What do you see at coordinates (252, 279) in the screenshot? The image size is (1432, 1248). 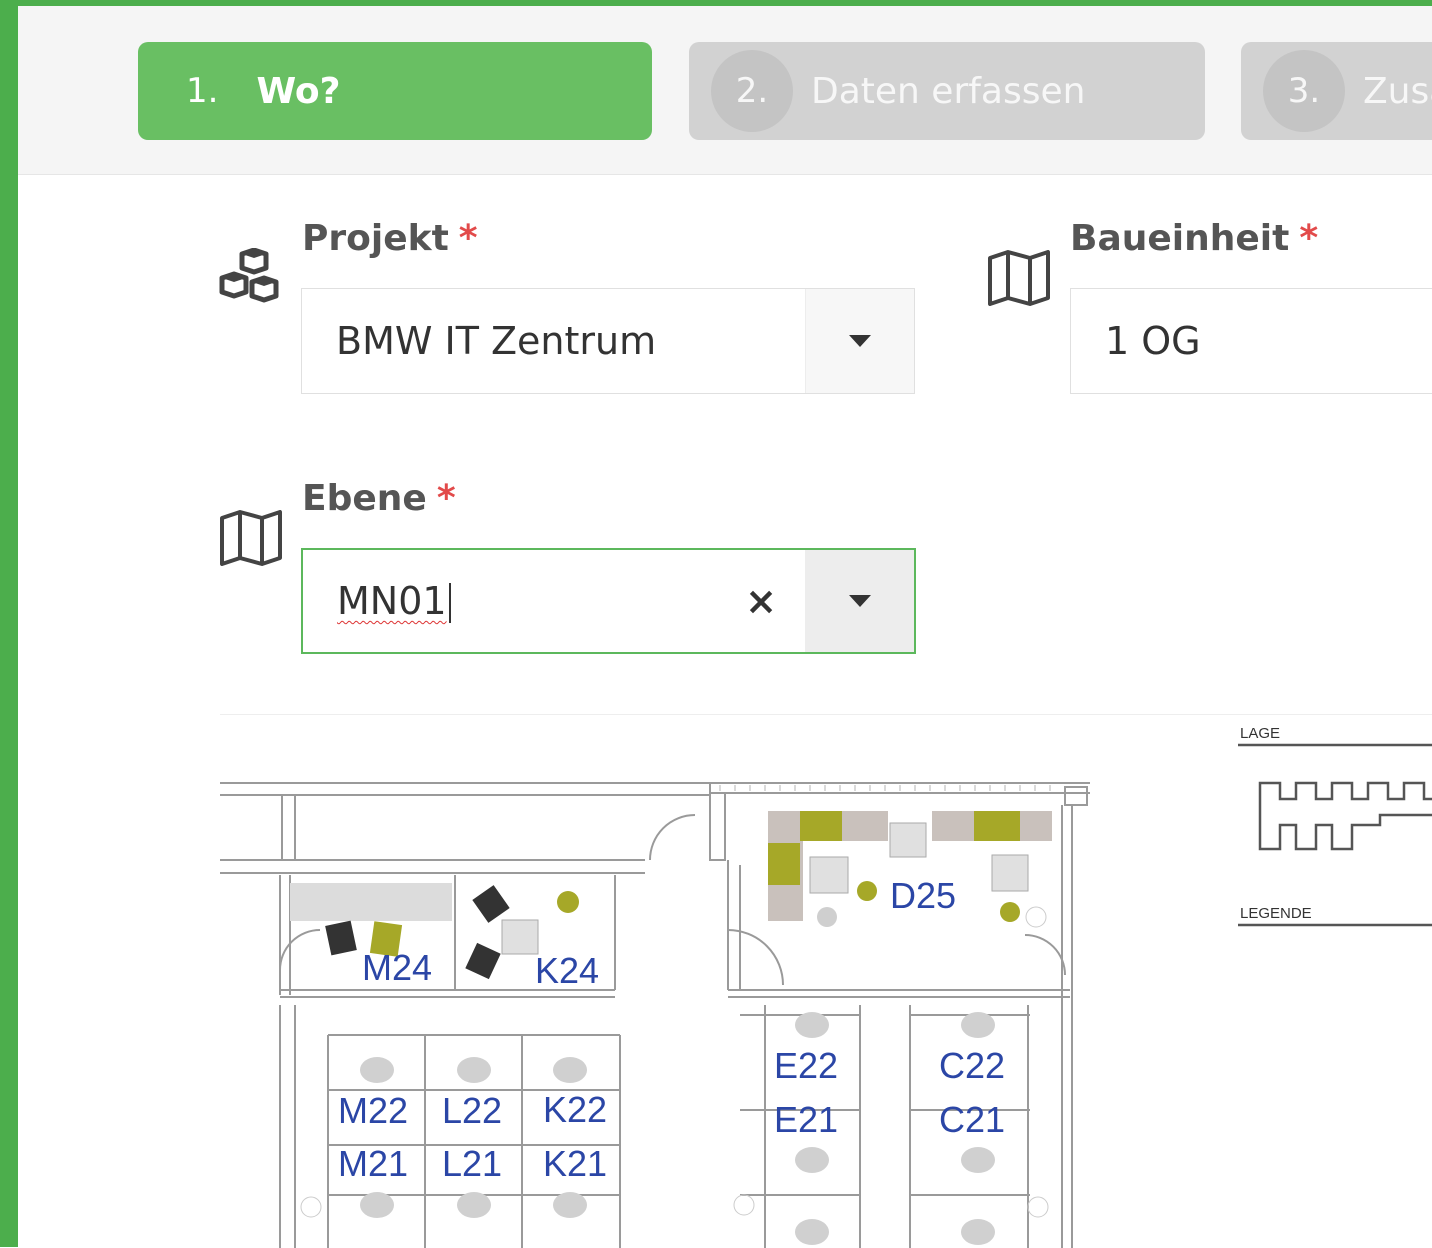 I see `cubes-icon` at bounding box center [252, 279].